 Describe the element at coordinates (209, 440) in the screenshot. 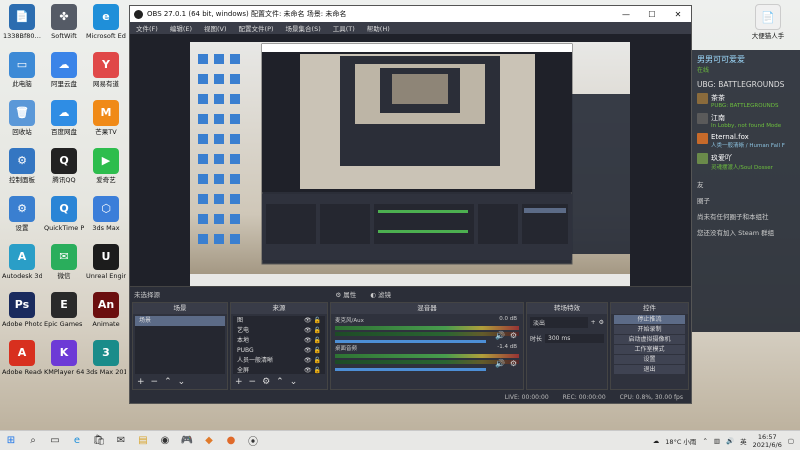

I see `app-icon: ◆` at that location.